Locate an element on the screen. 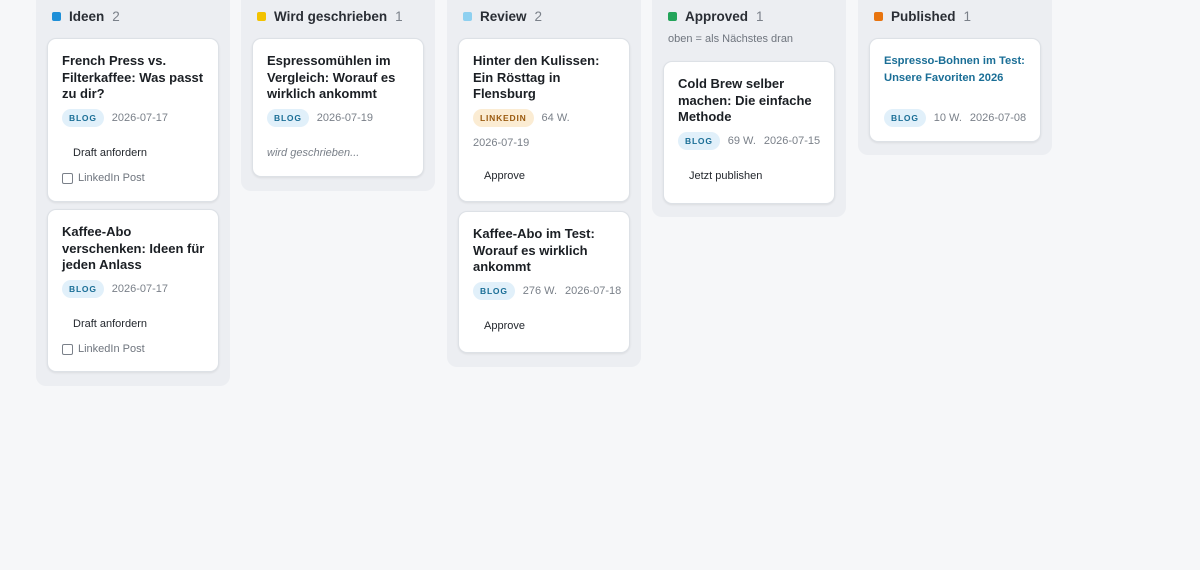 This screenshot has width=1200, height=570. card-meta: BLOG 10 W. 2026-07-08 is located at coordinates (955, 118).